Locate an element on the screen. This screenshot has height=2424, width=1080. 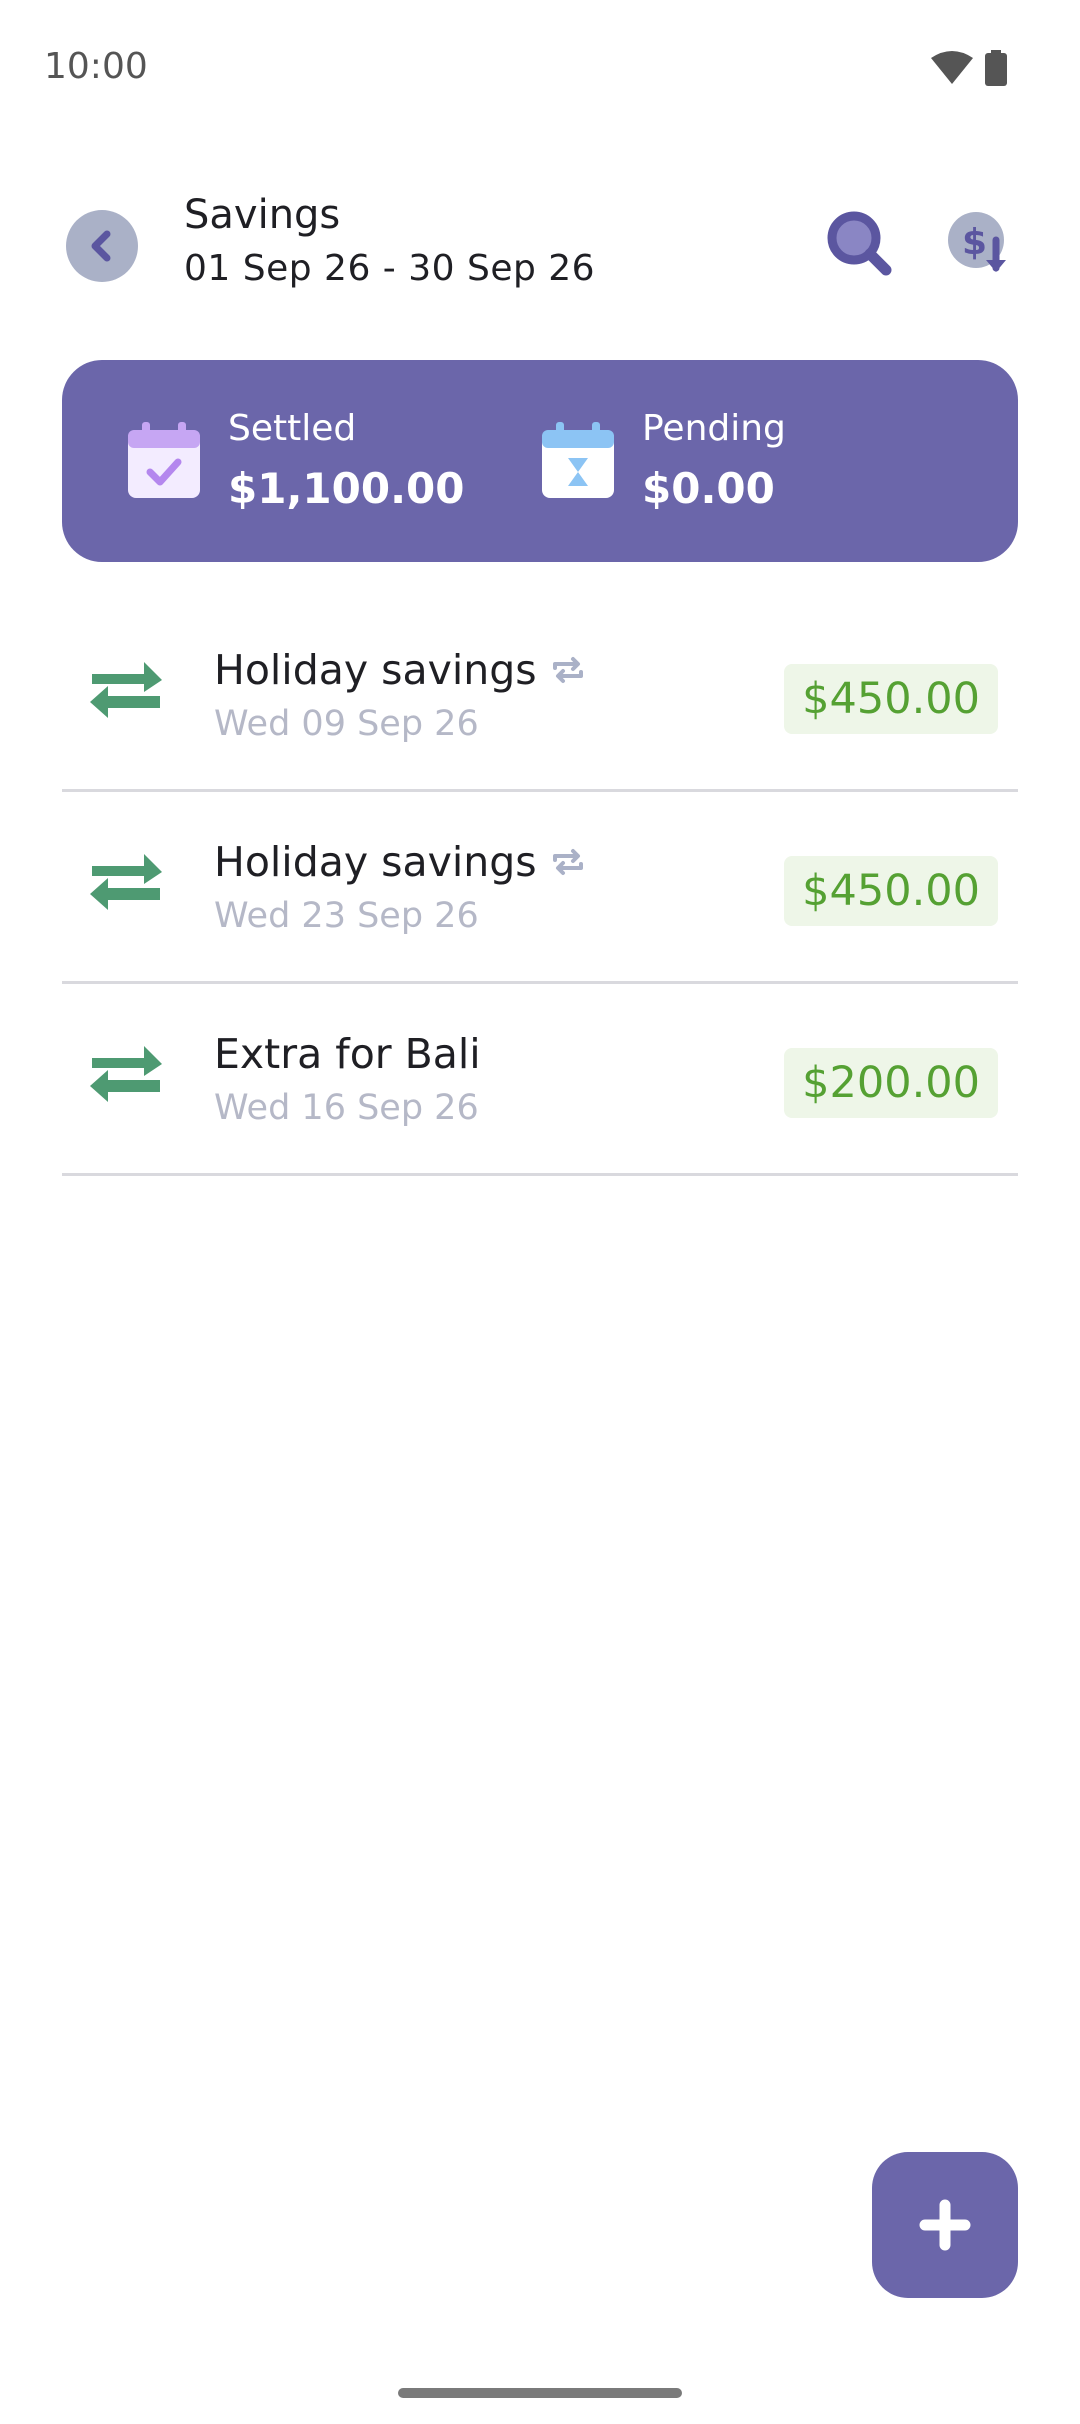
transaction-date: Wed 16 Sep 26 is located at coordinates (346, 1108).